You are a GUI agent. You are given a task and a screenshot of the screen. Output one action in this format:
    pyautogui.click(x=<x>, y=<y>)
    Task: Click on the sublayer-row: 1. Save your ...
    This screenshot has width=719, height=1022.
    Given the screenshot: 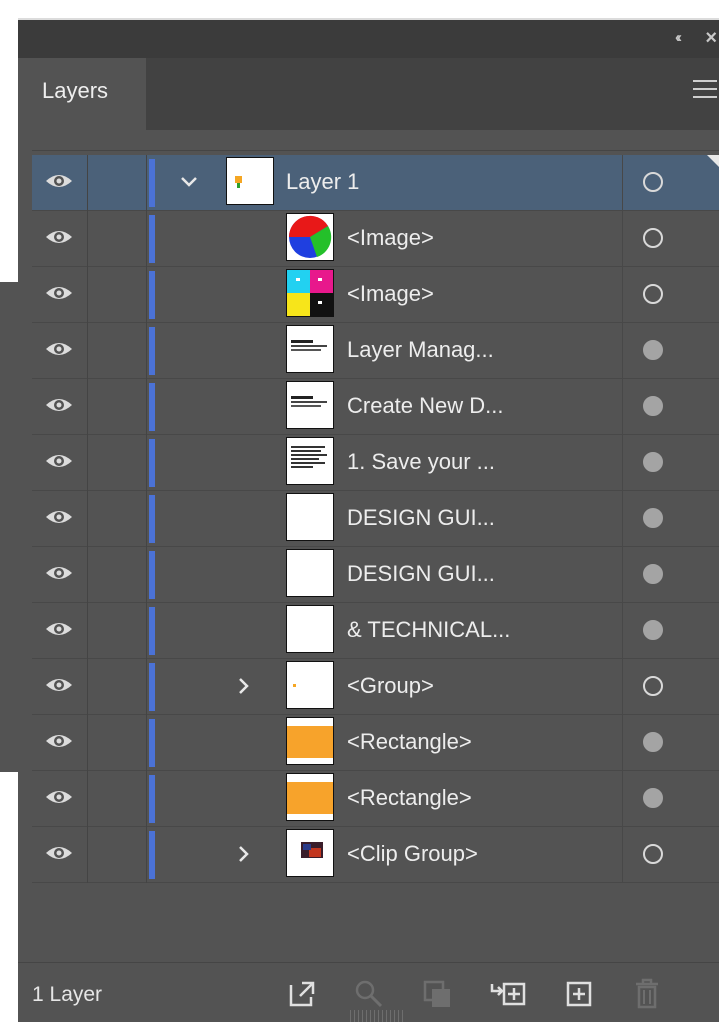 What is the action you would take?
    pyautogui.click(x=375, y=463)
    